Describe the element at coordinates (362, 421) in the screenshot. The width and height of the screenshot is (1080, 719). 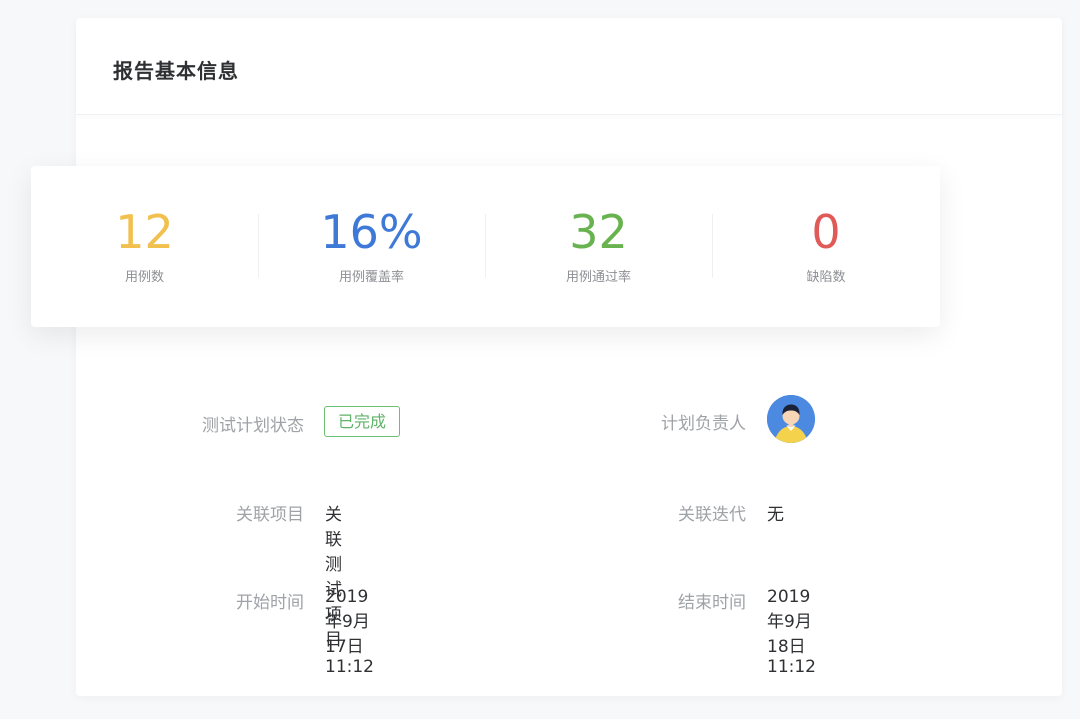
I see `status-badge: 已完成` at that location.